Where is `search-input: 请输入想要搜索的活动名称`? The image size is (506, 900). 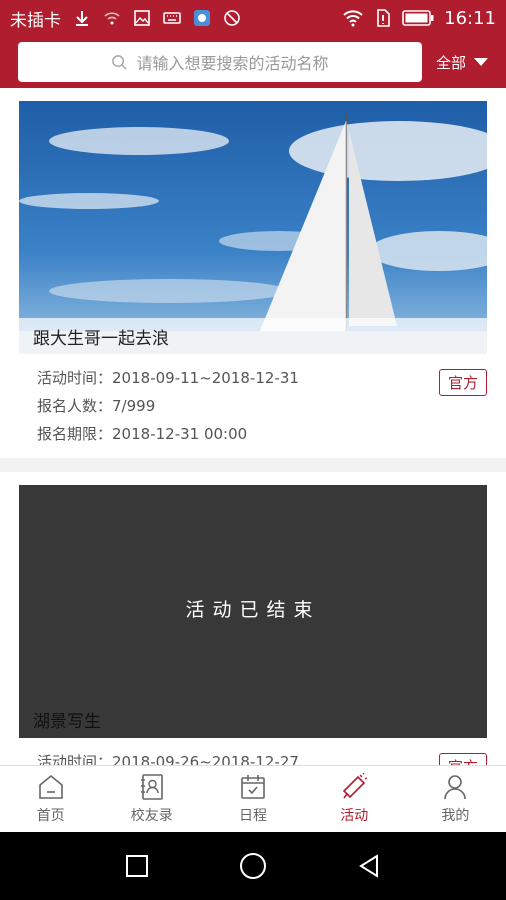 search-input: 请输入想要搜索的活动名称 is located at coordinates (220, 62).